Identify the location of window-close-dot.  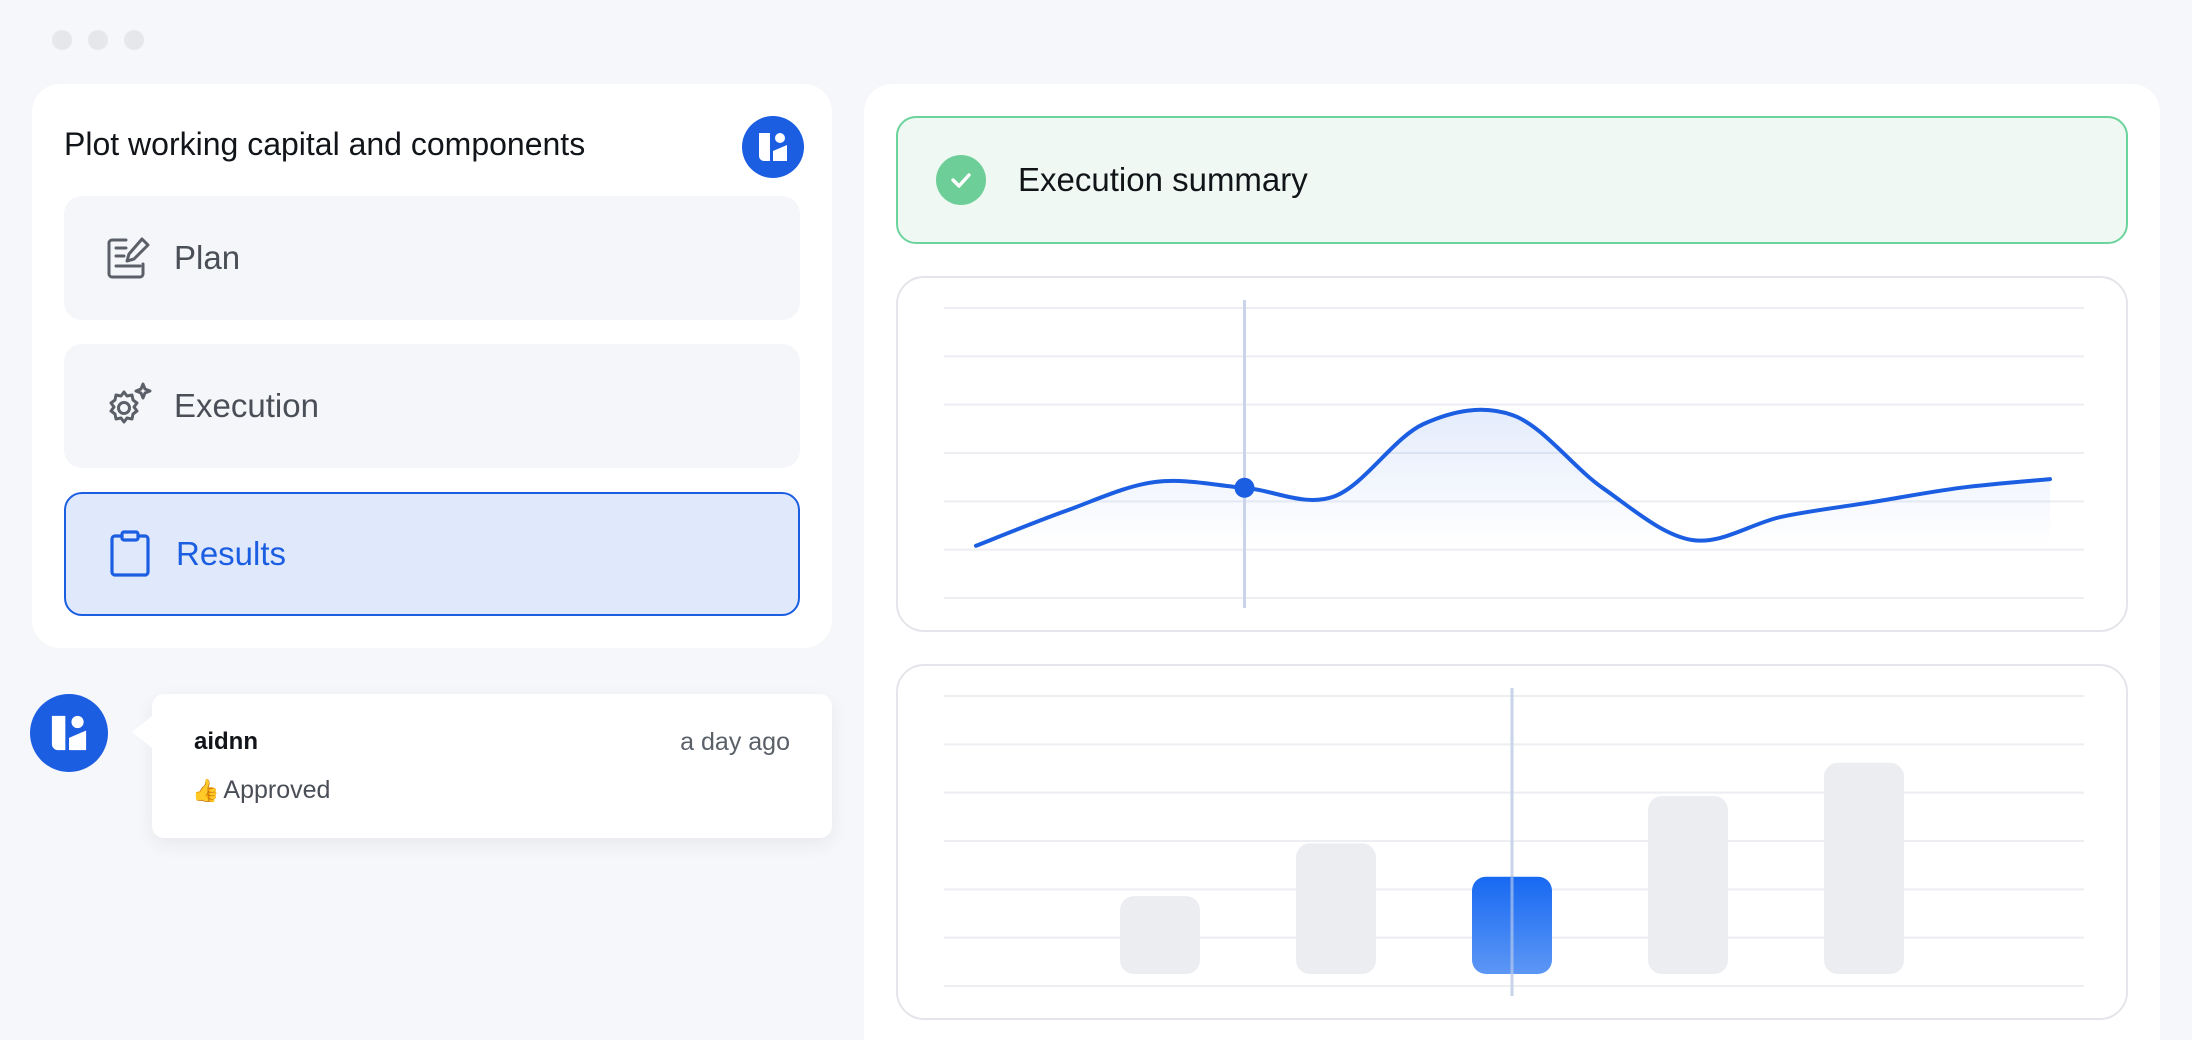
(62, 40).